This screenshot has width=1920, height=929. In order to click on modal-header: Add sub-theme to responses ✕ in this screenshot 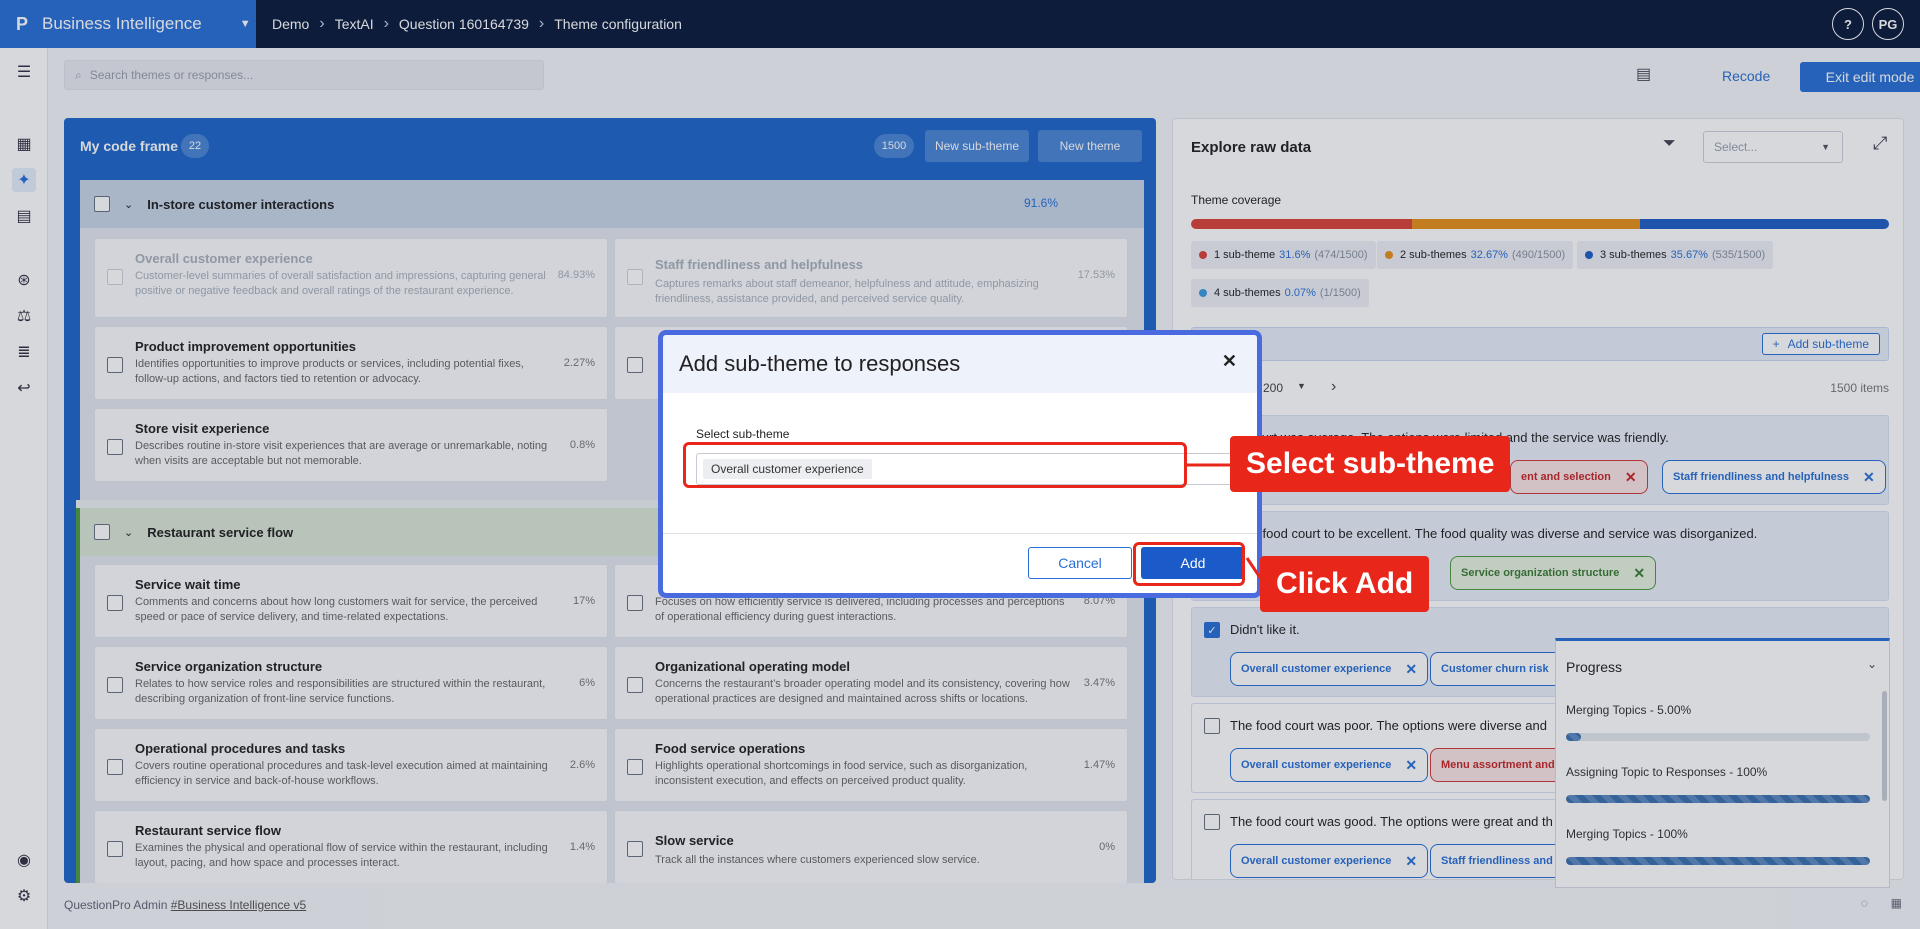, I will do `click(960, 364)`.